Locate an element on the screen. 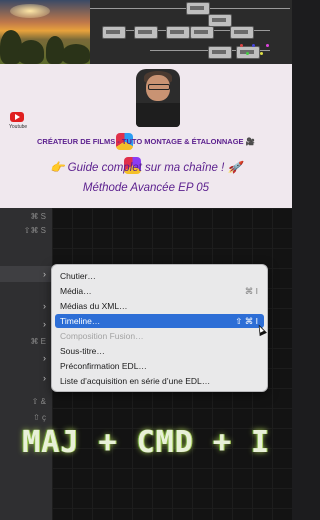 This screenshot has height=520, width=320. top-thumbnail is located at coordinates (146, 32).